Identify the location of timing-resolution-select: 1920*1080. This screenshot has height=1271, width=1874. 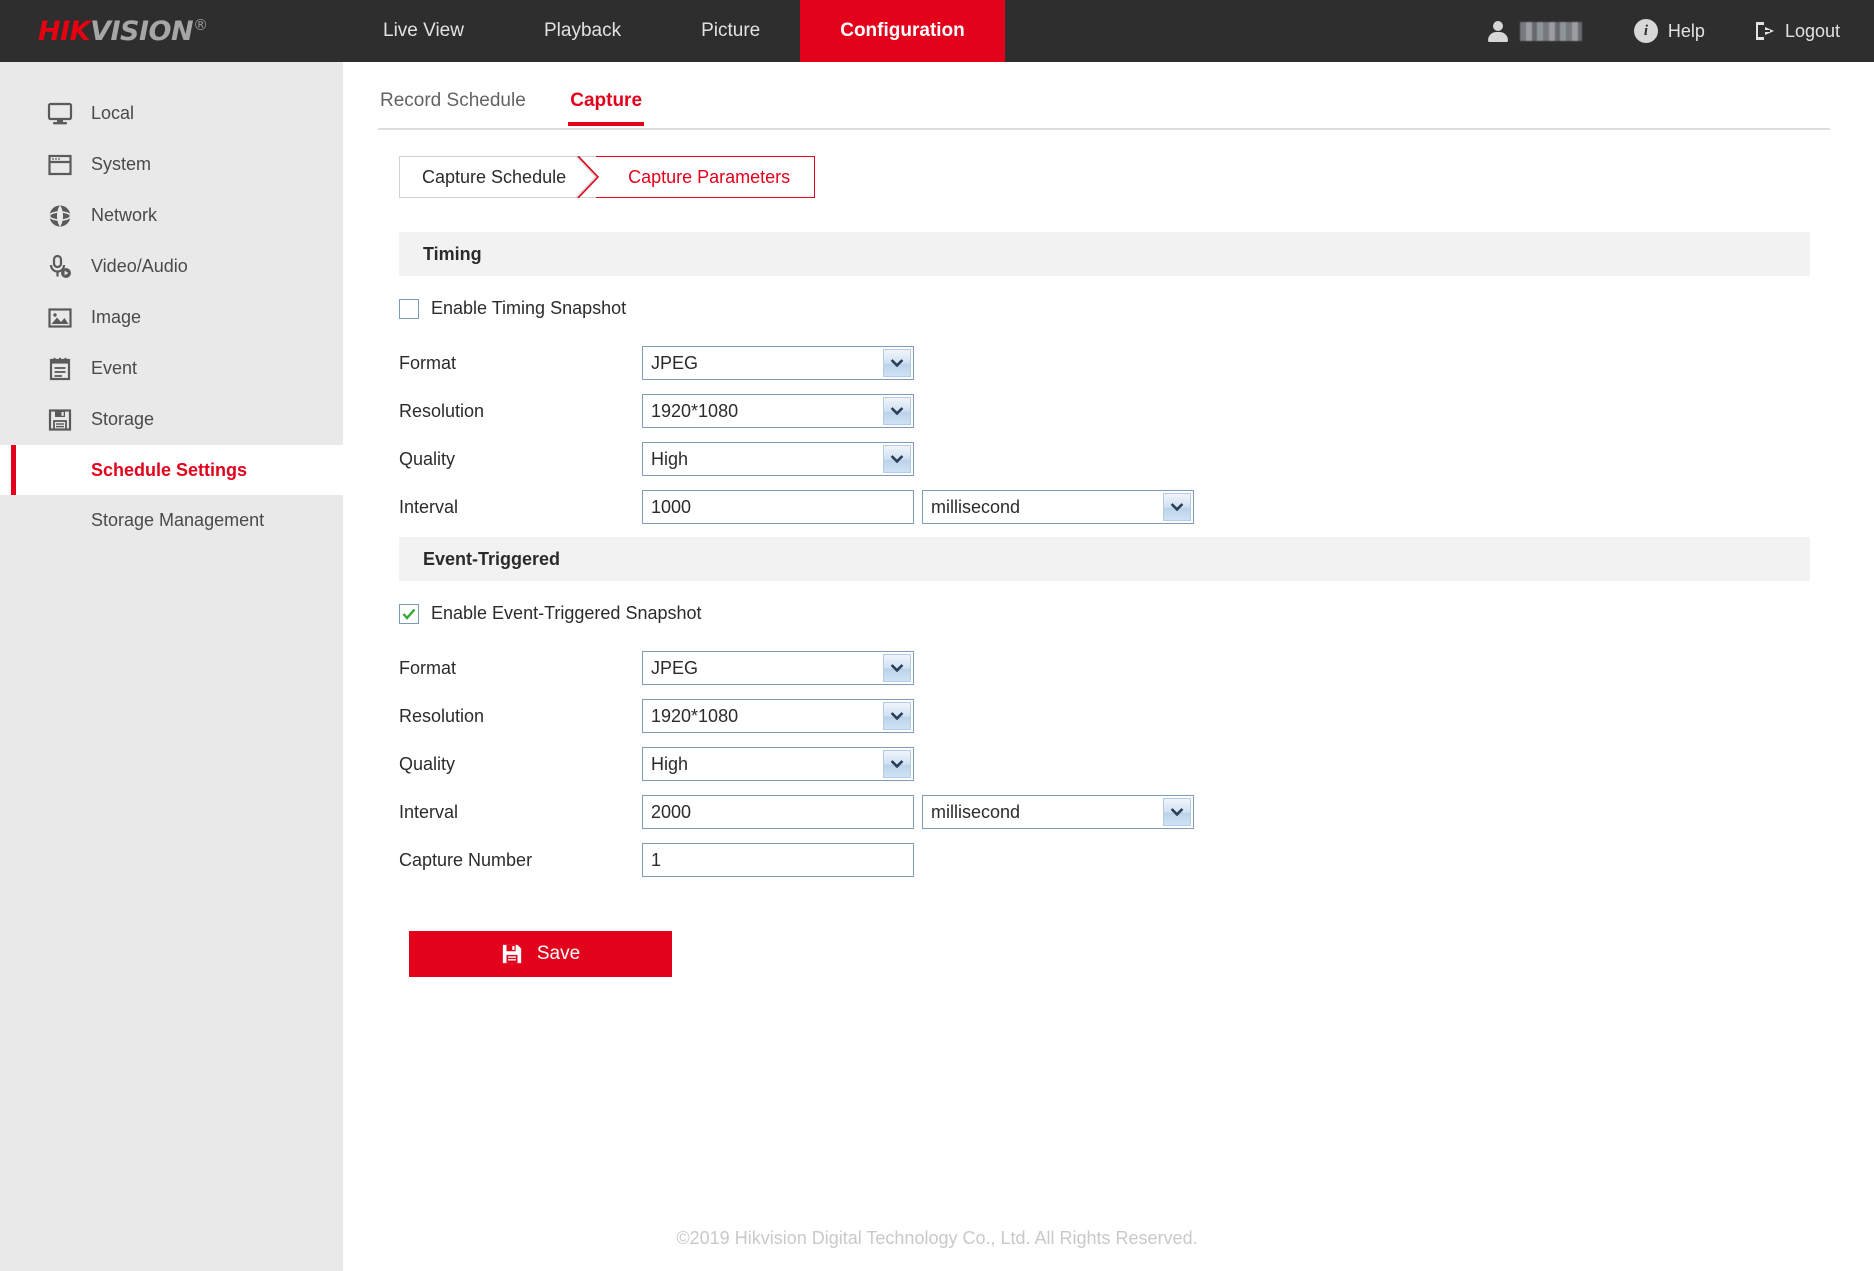
(778, 411).